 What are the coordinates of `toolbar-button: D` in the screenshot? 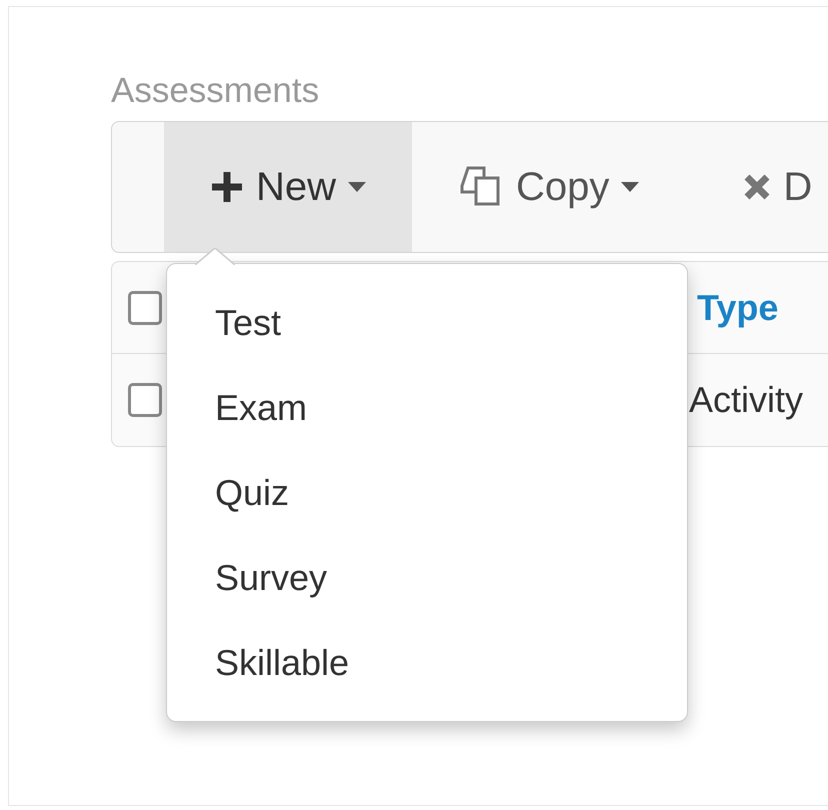 It's located at (748, 187).